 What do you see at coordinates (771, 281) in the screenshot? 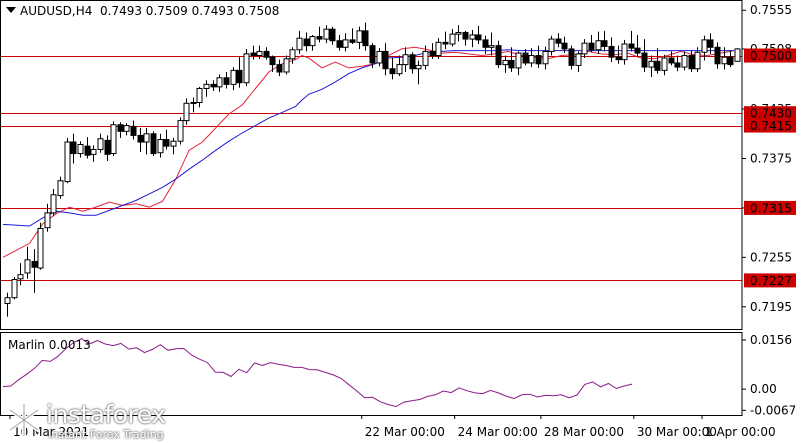
I see `level-label: 0.7227` at bounding box center [771, 281].